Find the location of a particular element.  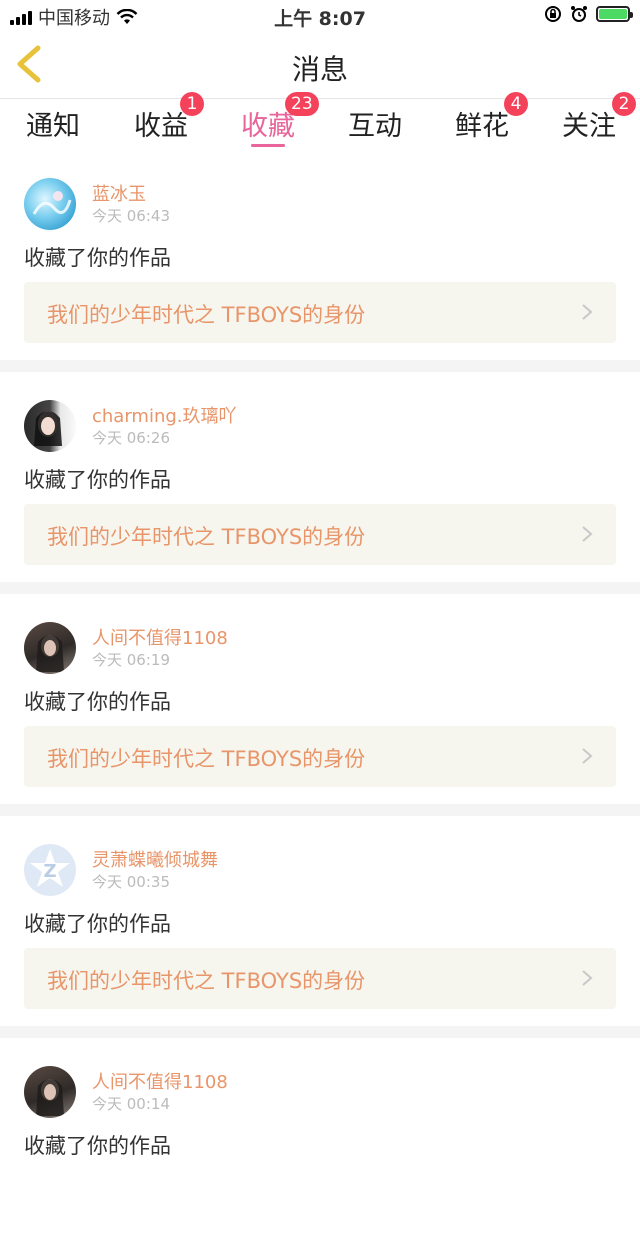

rotation-lock-icon is located at coordinates (553, 14).